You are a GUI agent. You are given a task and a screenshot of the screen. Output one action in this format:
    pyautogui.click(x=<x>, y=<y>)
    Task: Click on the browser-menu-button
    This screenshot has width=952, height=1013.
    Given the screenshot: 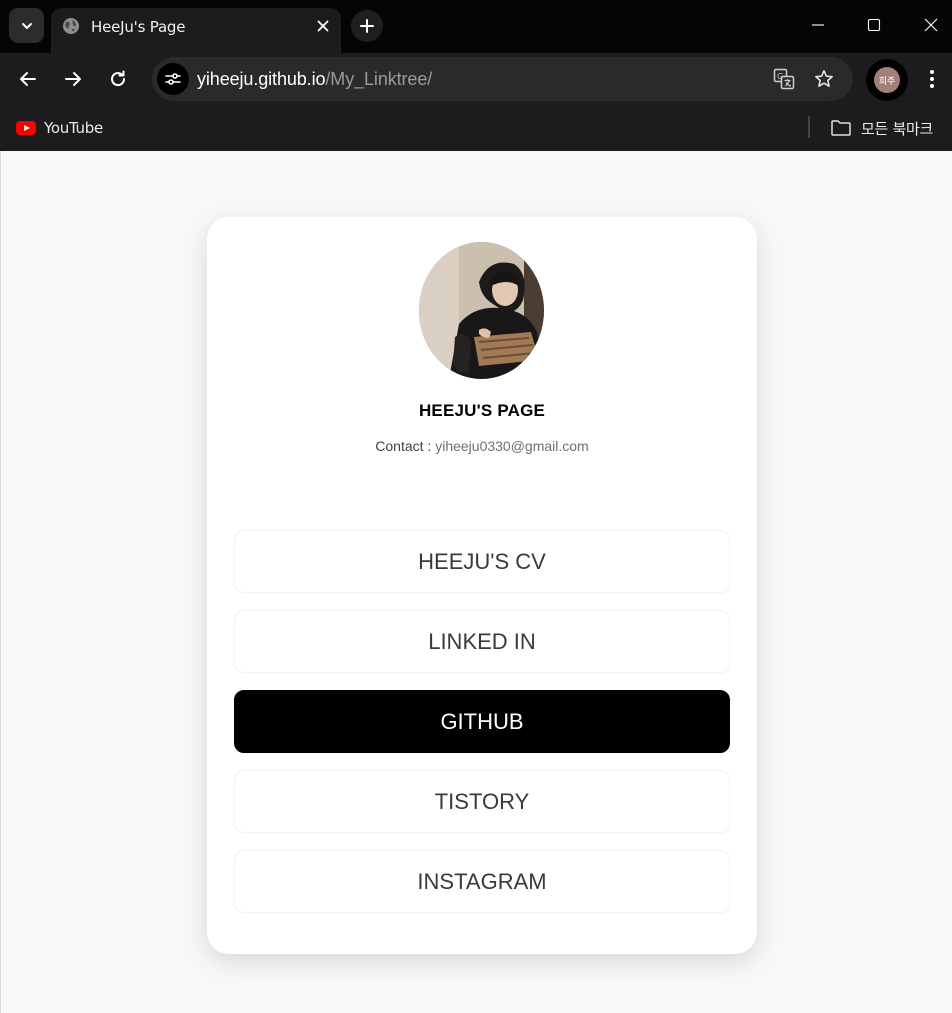 What is the action you would take?
    pyautogui.click(x=932, y=79)
    